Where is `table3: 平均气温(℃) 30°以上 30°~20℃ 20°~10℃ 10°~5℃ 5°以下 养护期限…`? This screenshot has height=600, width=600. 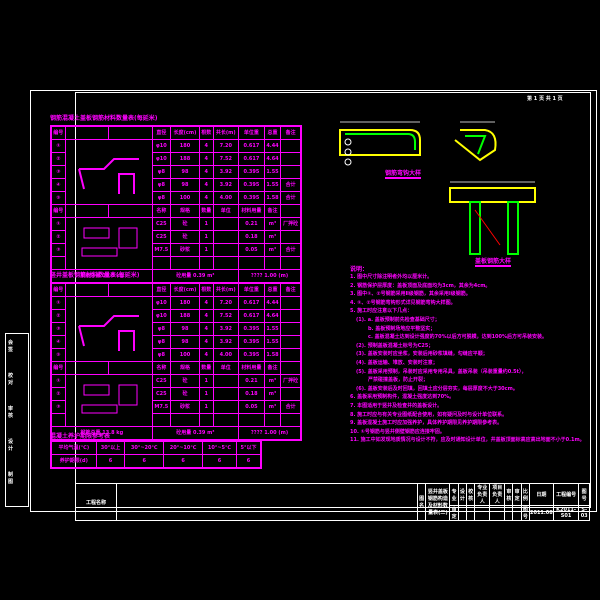 table3: 平均气温(℃) 30°以上 30°~20℃ 20°~10℃ 10°~5℃ 5°以下 养护期限… is located at coordinates (156, 454).